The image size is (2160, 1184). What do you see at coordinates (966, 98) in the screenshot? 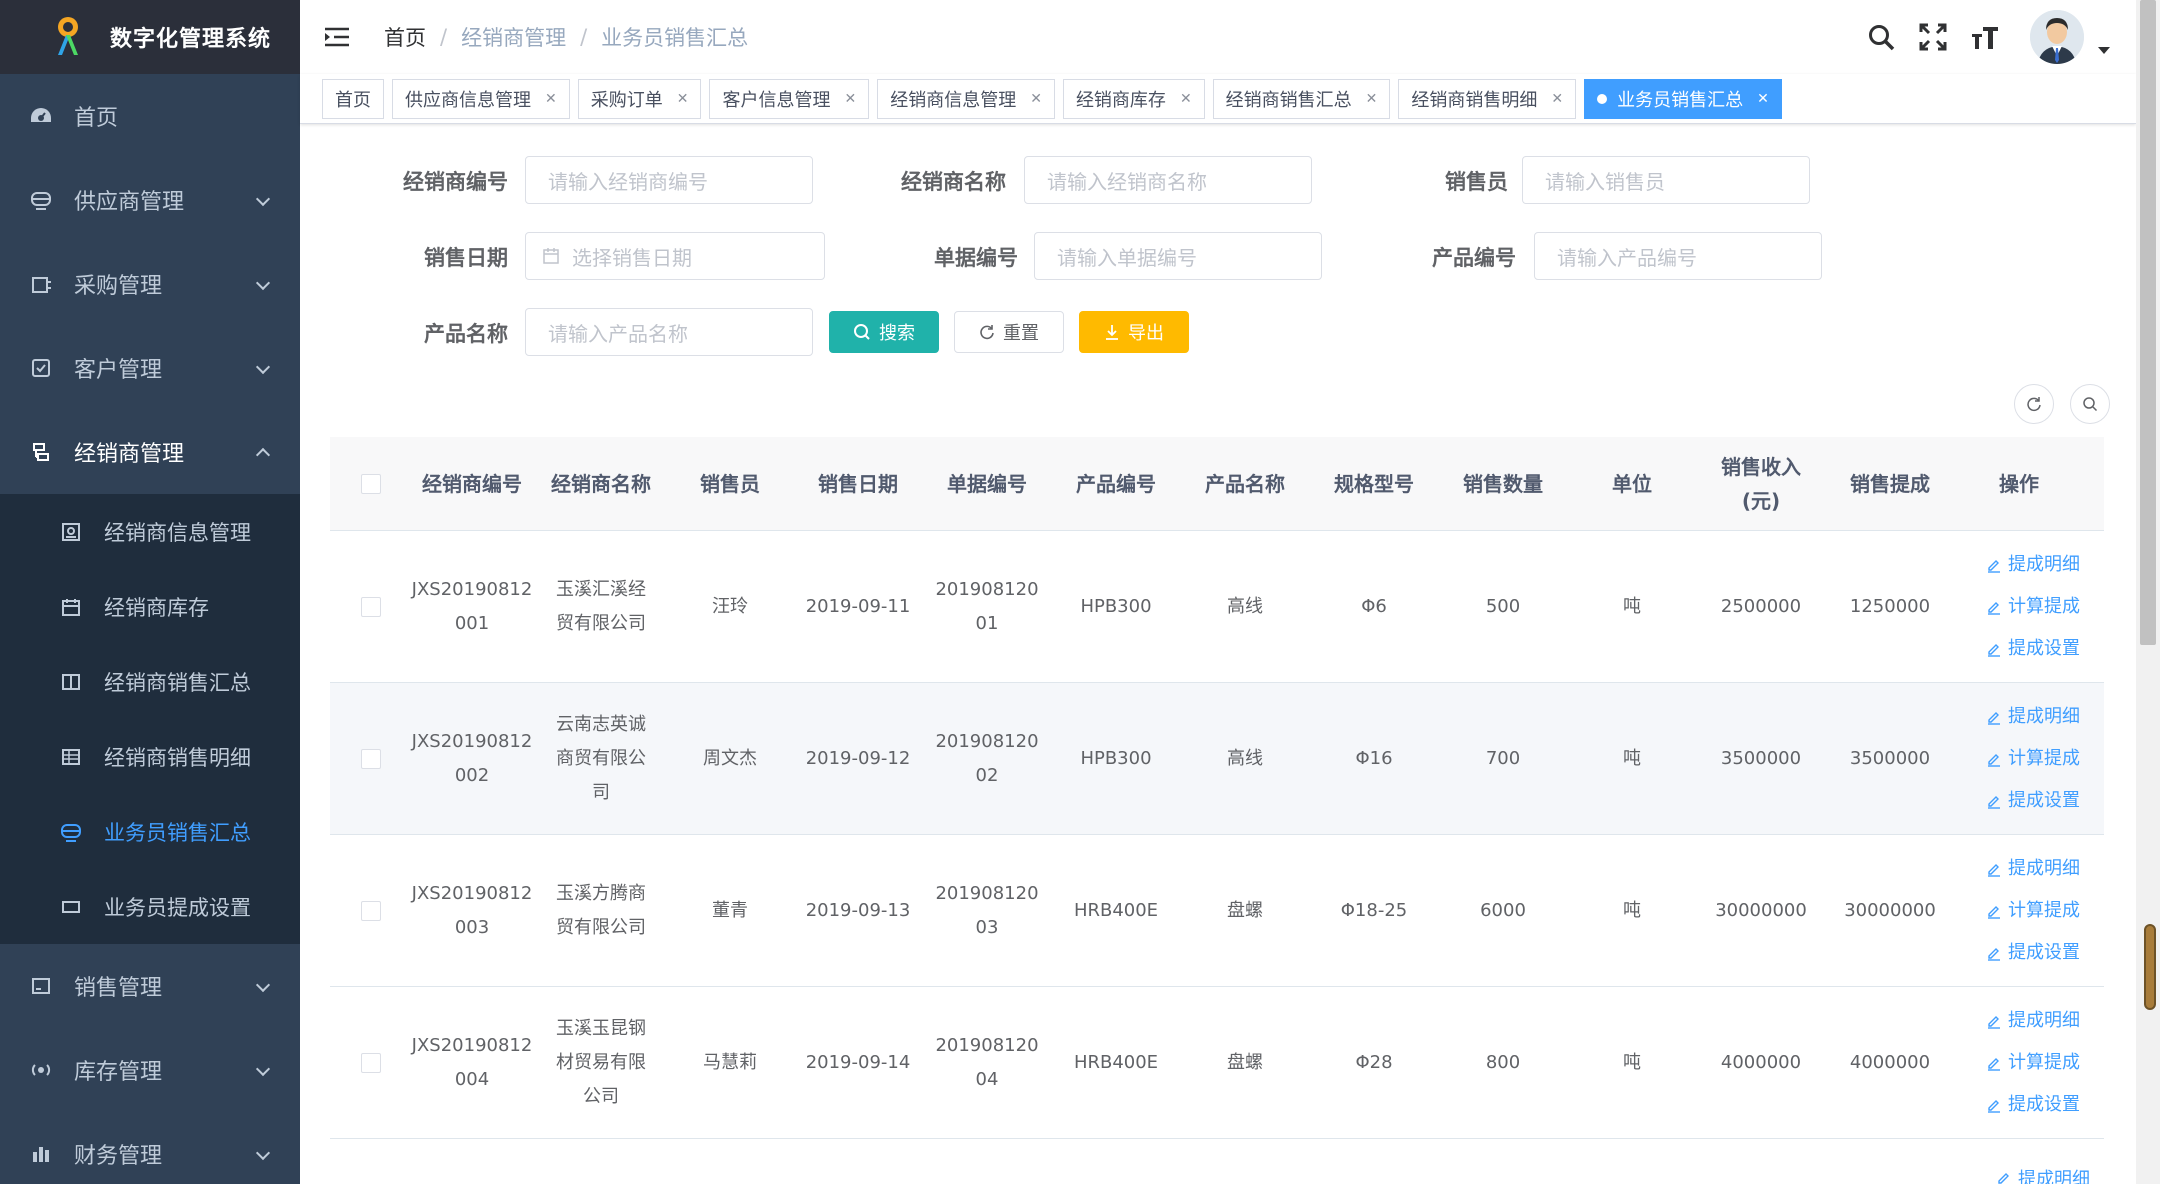
I see `tag-dealer-info: 经销商信息管理 ✕` at bounding box center [966, 98].